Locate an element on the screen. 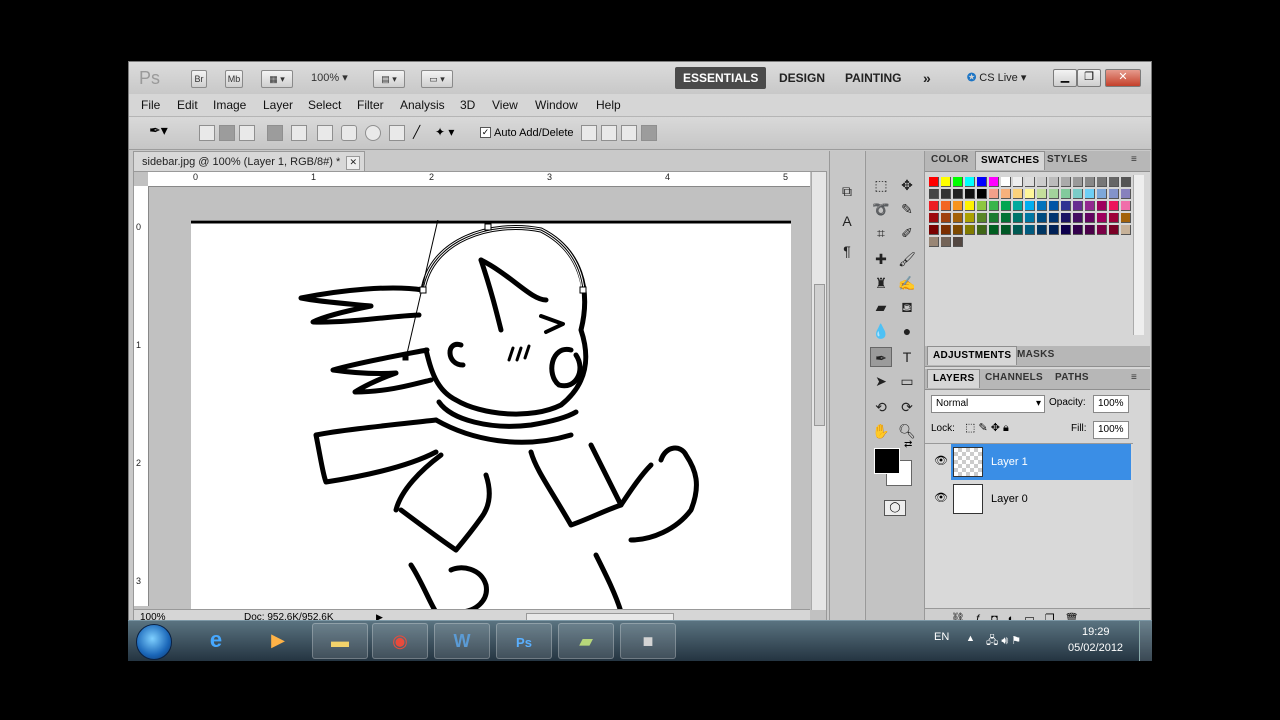 Image resolution: width=1280 pixels, height=720 pixels. fill-pixels-button is located at coordinates (247, 133).